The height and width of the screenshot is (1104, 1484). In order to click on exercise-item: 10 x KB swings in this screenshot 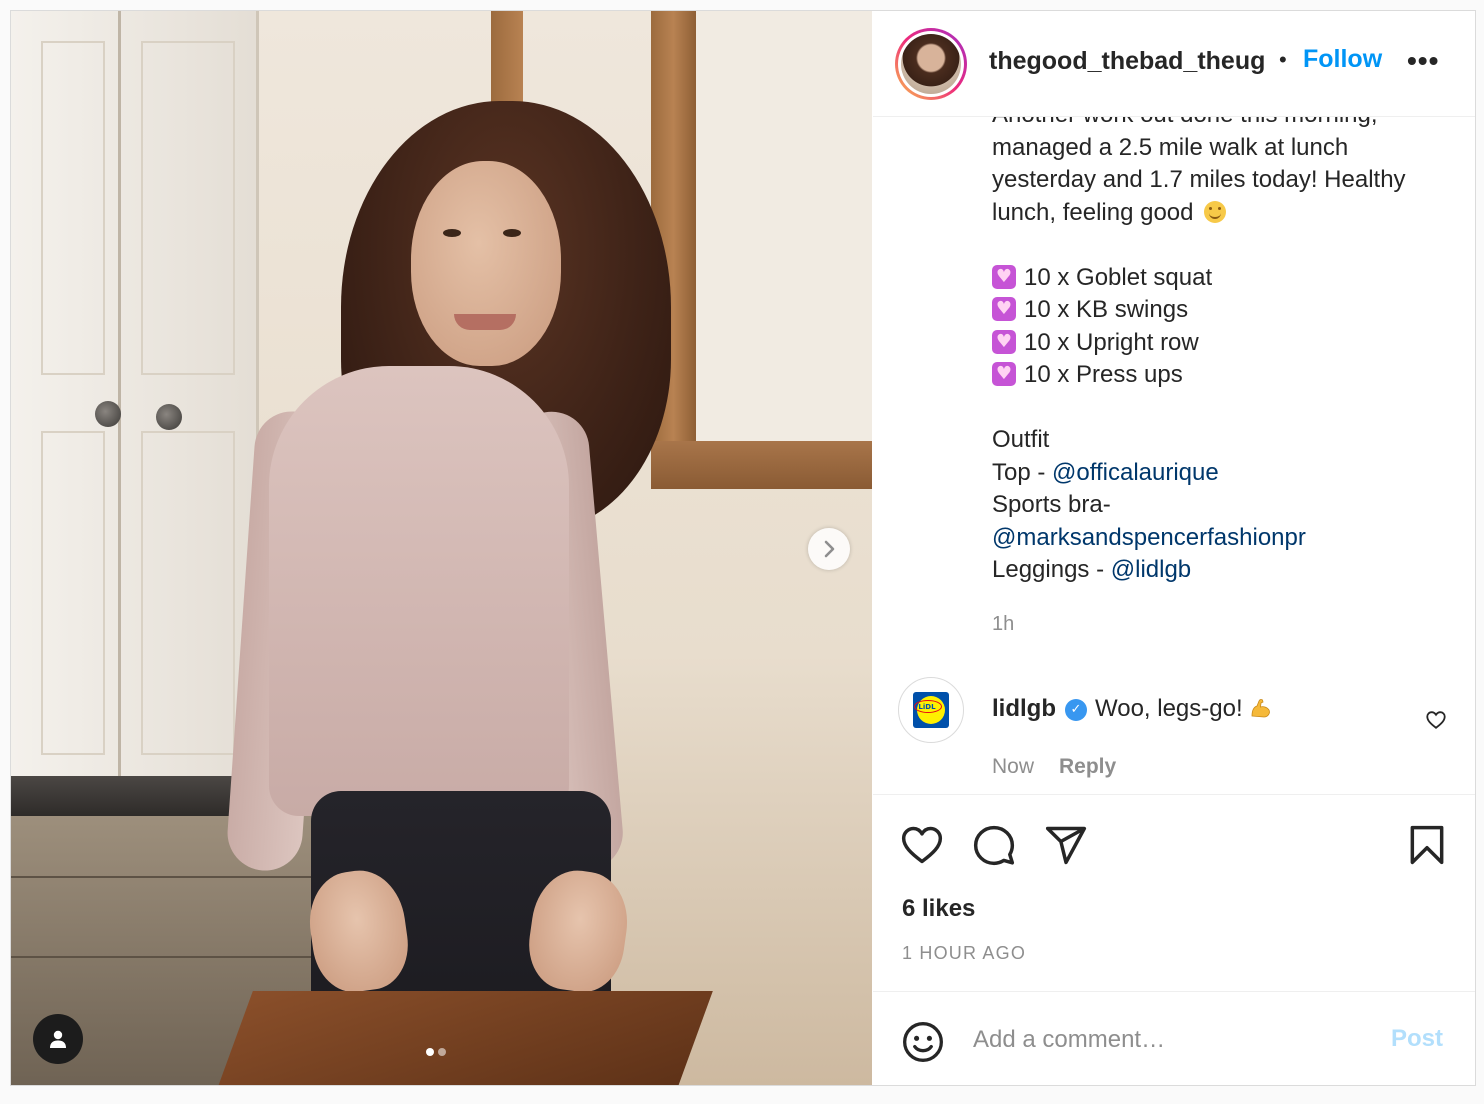, I will do `click(1222, 310)`.